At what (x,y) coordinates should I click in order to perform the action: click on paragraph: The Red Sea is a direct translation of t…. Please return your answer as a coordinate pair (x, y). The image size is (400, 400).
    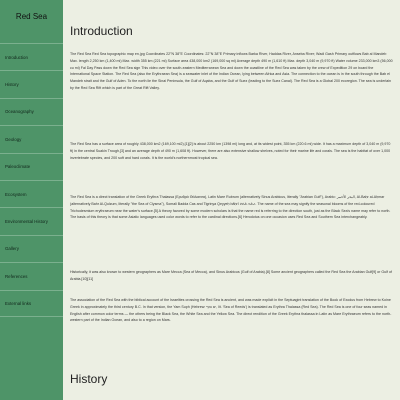
    Looking at the image, I should click on (230, 207).